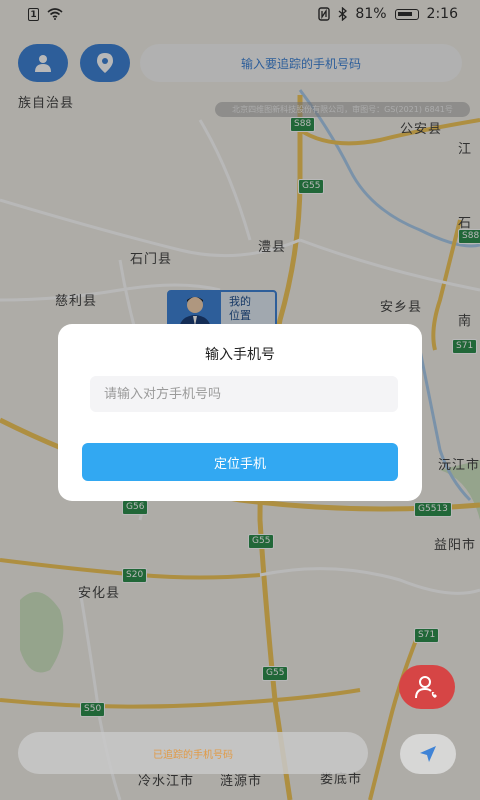 The image size is (480, 800). What do you see at coordinates (406, 14) in the screenshot?
I see `battery-icon` at bounding box center [406, 14].